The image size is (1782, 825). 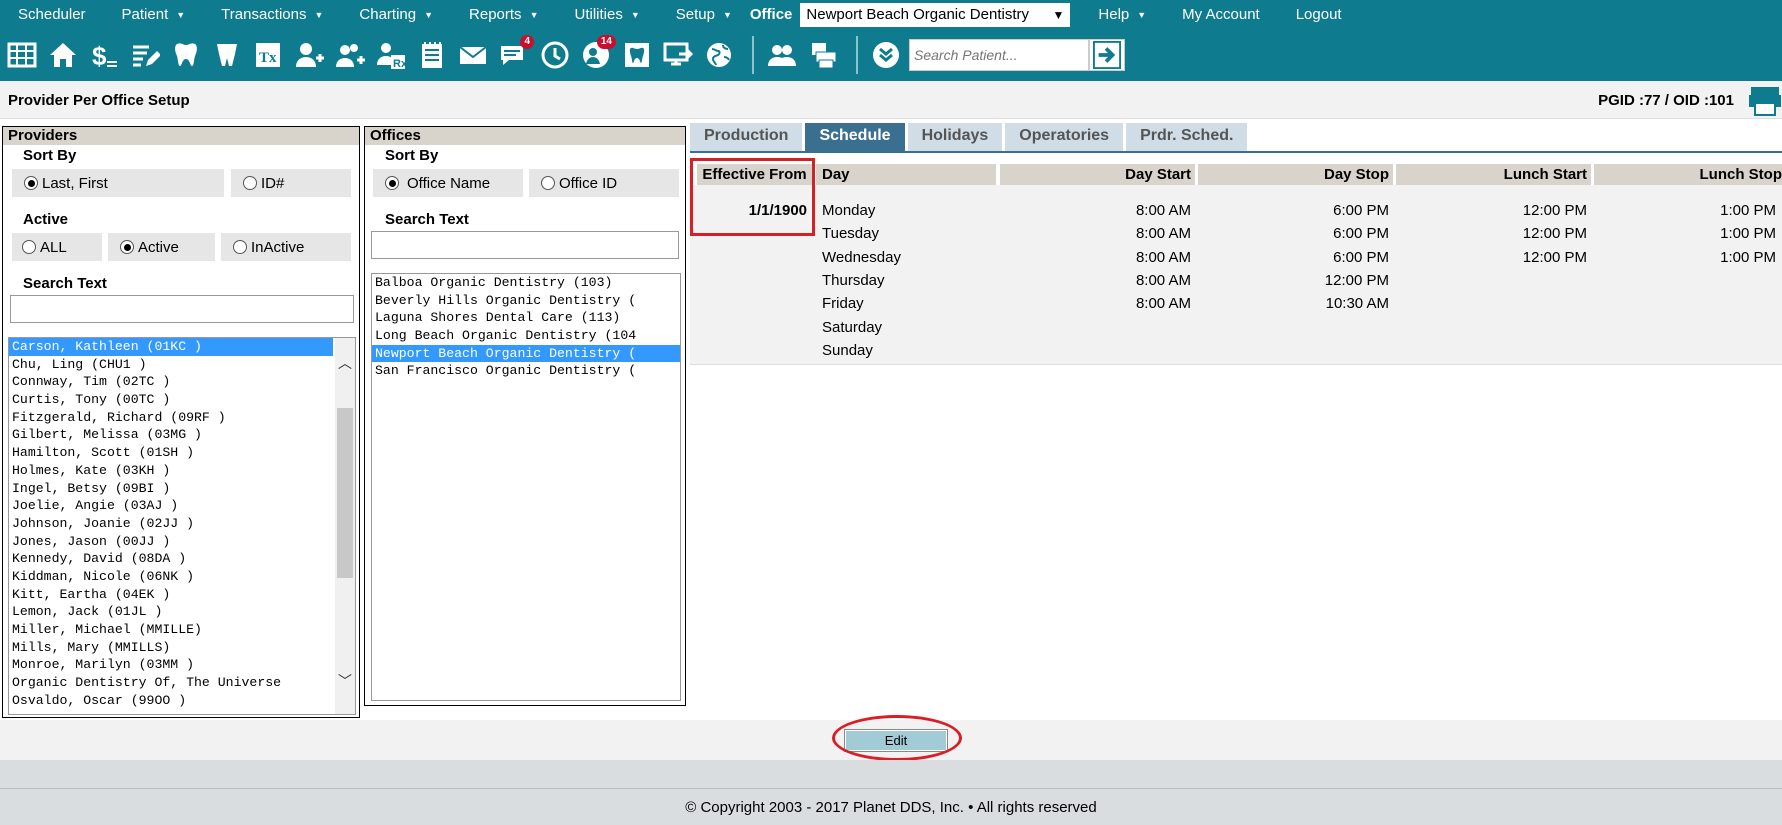 What do you see at coordinates (907, 233) in the screenshot?
I see `day-cell: Tuesday` at bounding box center [907, 233].